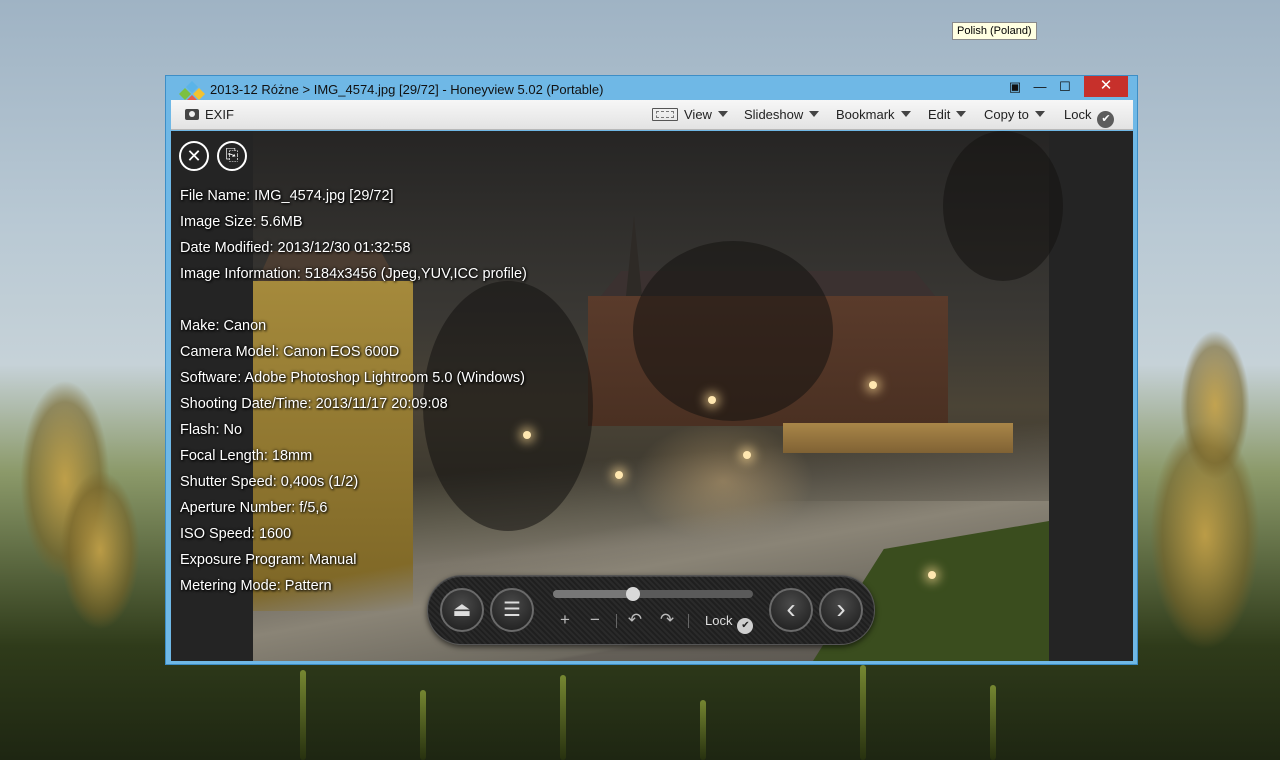 This screenshot has height=760, width=1280. Describe the element at coordinates (232, 156) in the screenshot. I see `copy-info-button: ⎘` at that location.